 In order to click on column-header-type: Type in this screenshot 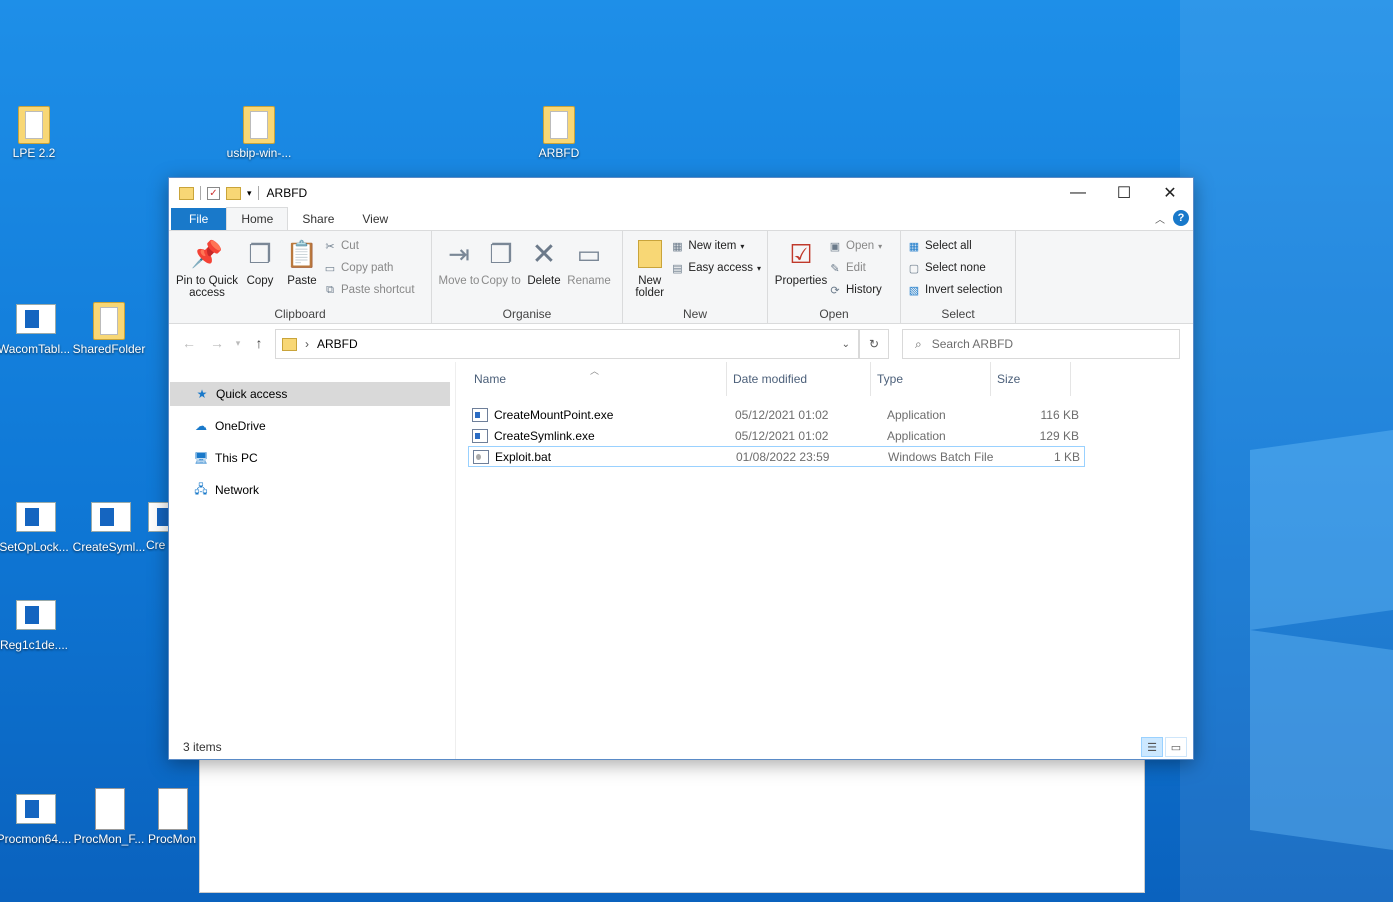, I will do `click(931, 379)`.